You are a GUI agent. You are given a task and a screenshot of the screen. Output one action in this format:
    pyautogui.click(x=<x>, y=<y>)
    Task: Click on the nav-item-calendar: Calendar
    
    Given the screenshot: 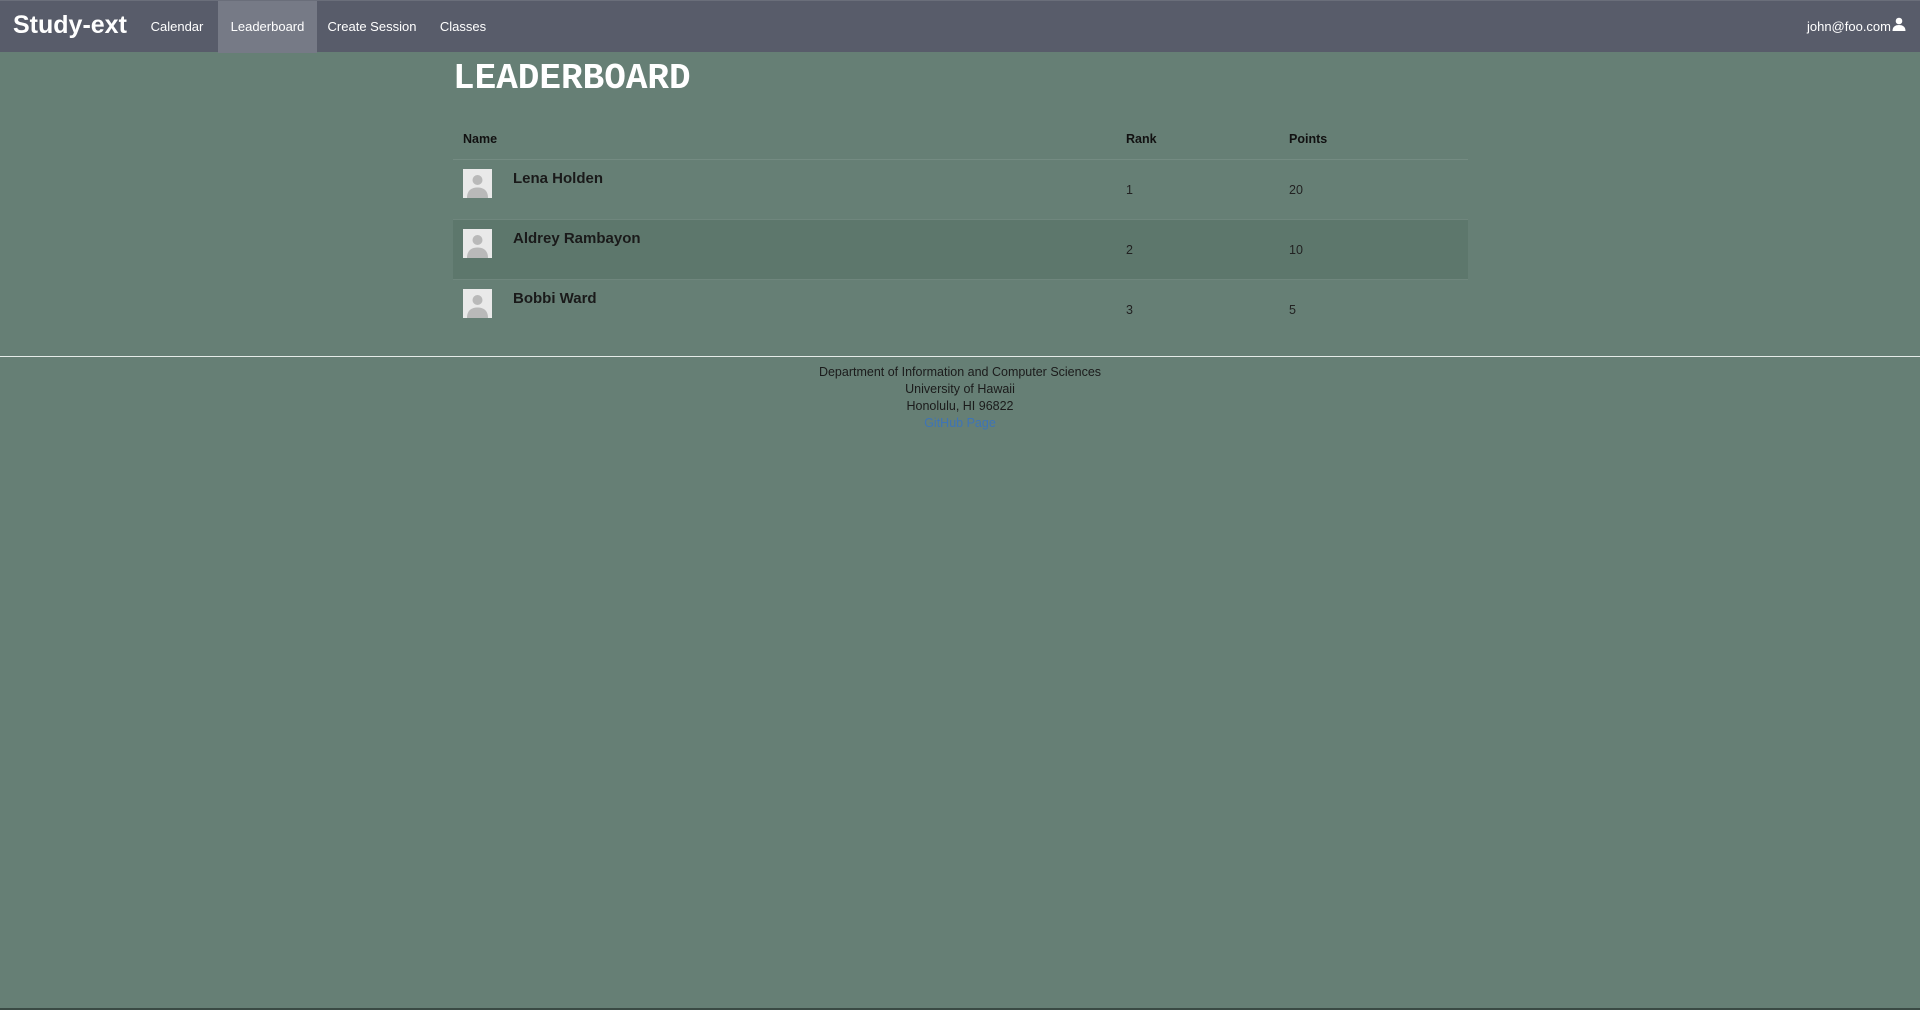 What is the action you would take?
    pyautogui.click(x=177, y=27)
    